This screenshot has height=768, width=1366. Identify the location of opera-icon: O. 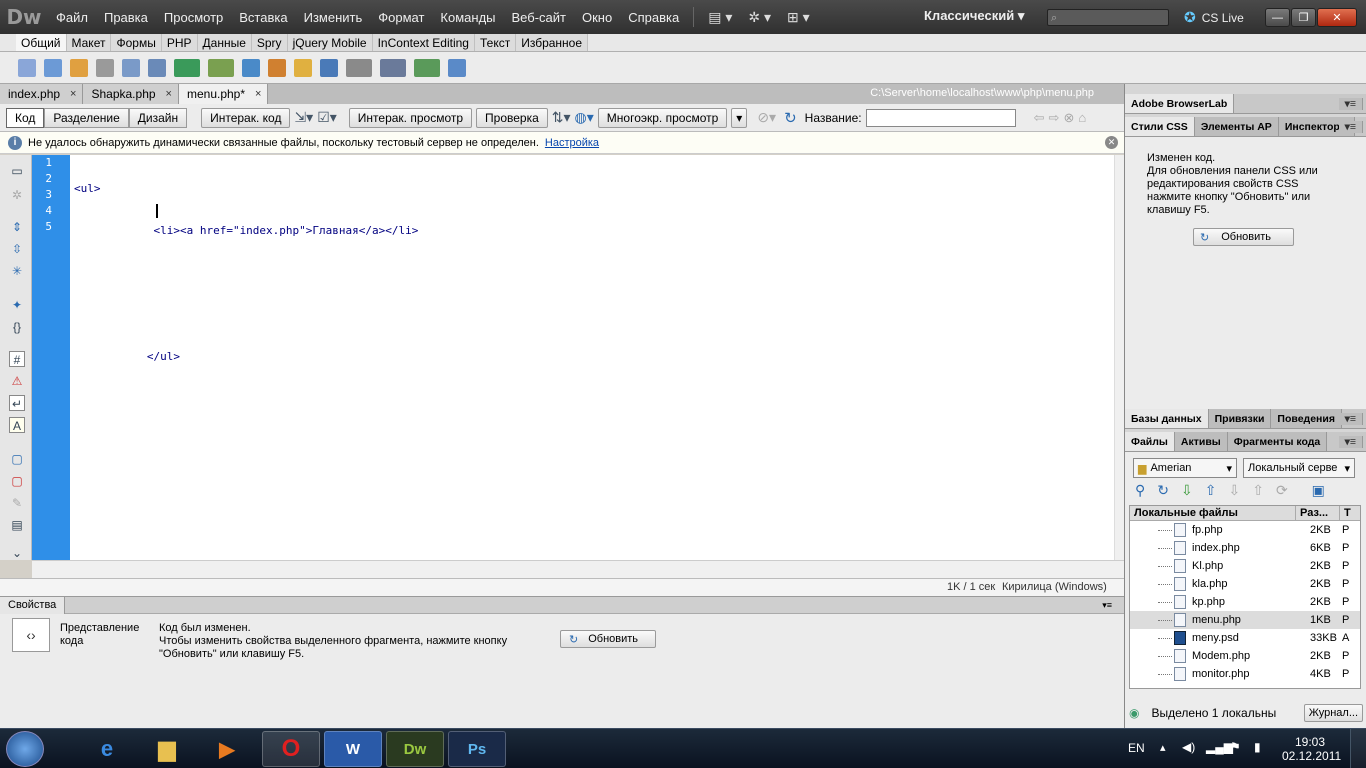
(291, 749).